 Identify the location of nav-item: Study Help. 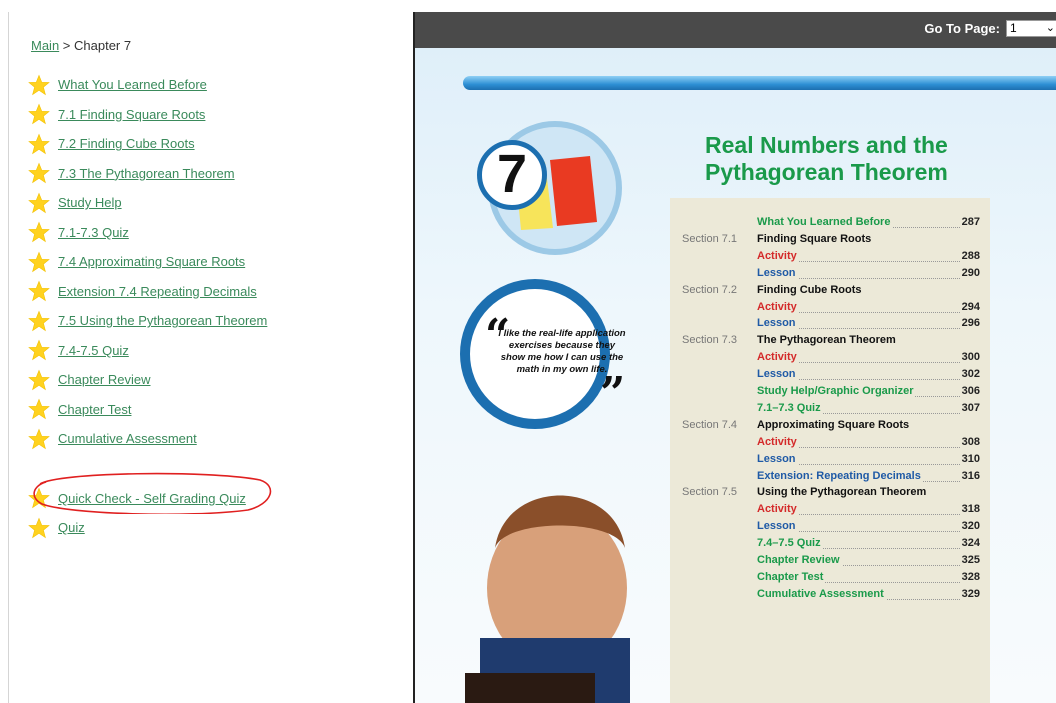
(147, 203).